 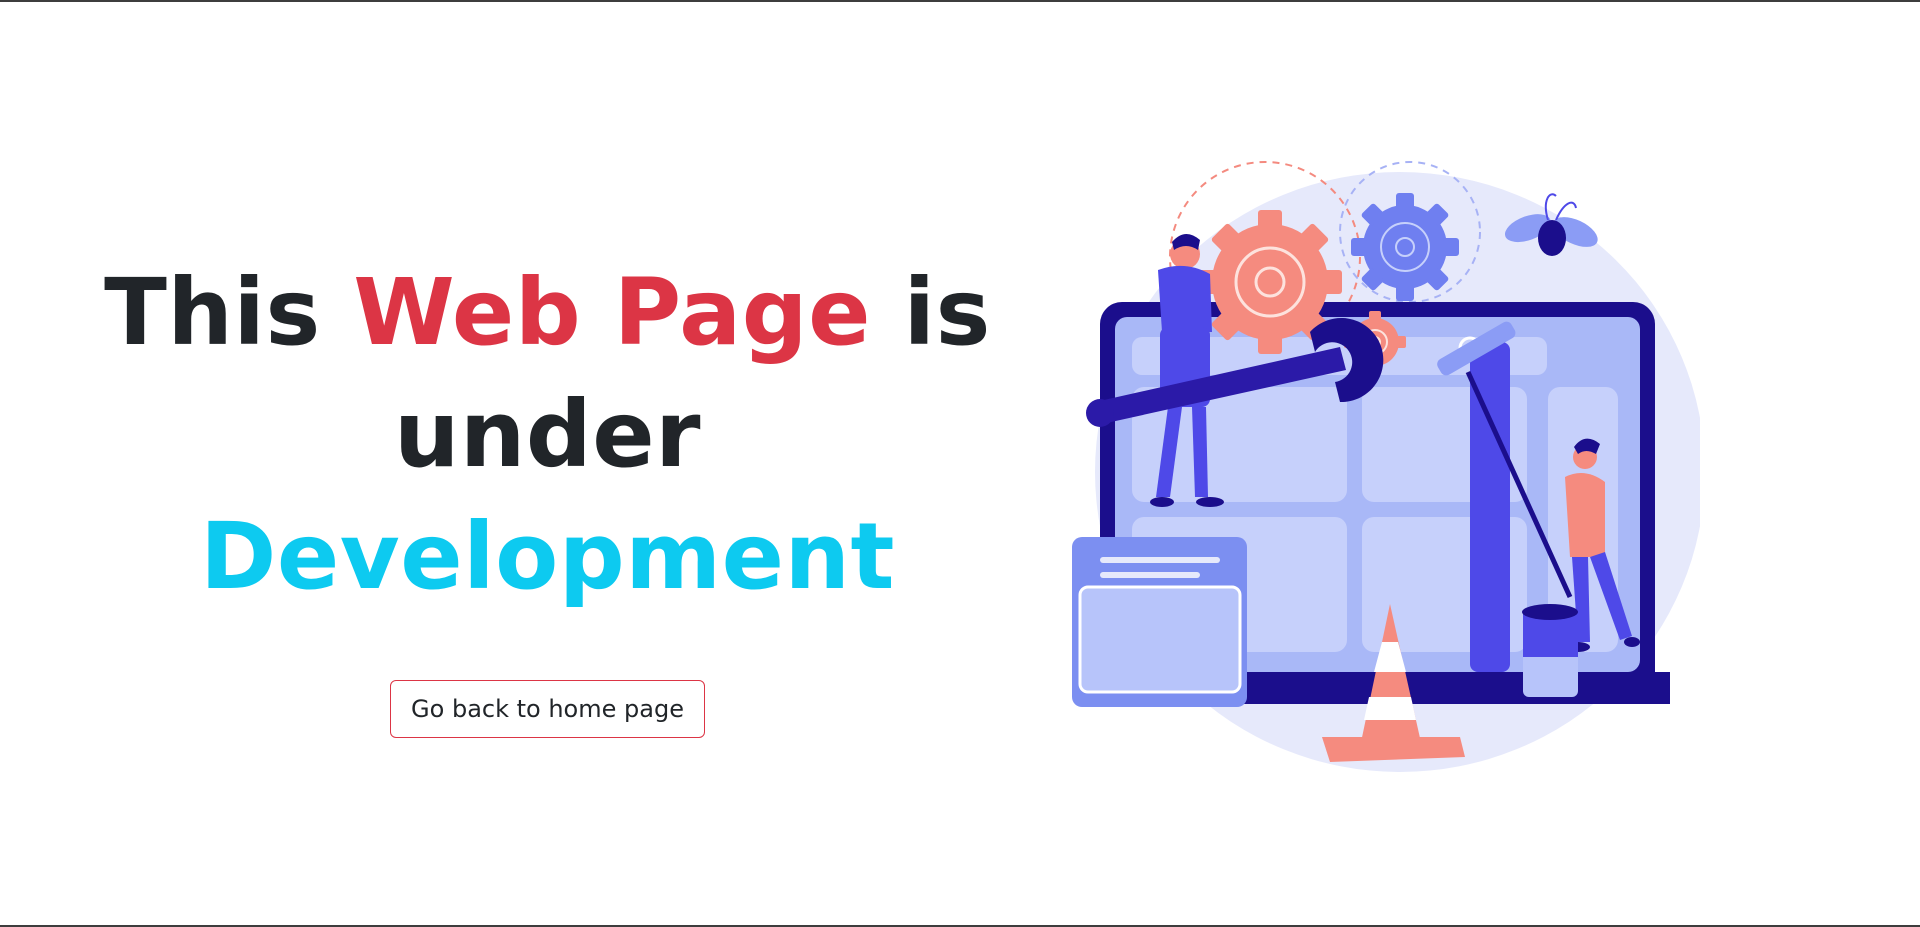 I want to click on blue-gear-icon, so click(x=1405, y=247).